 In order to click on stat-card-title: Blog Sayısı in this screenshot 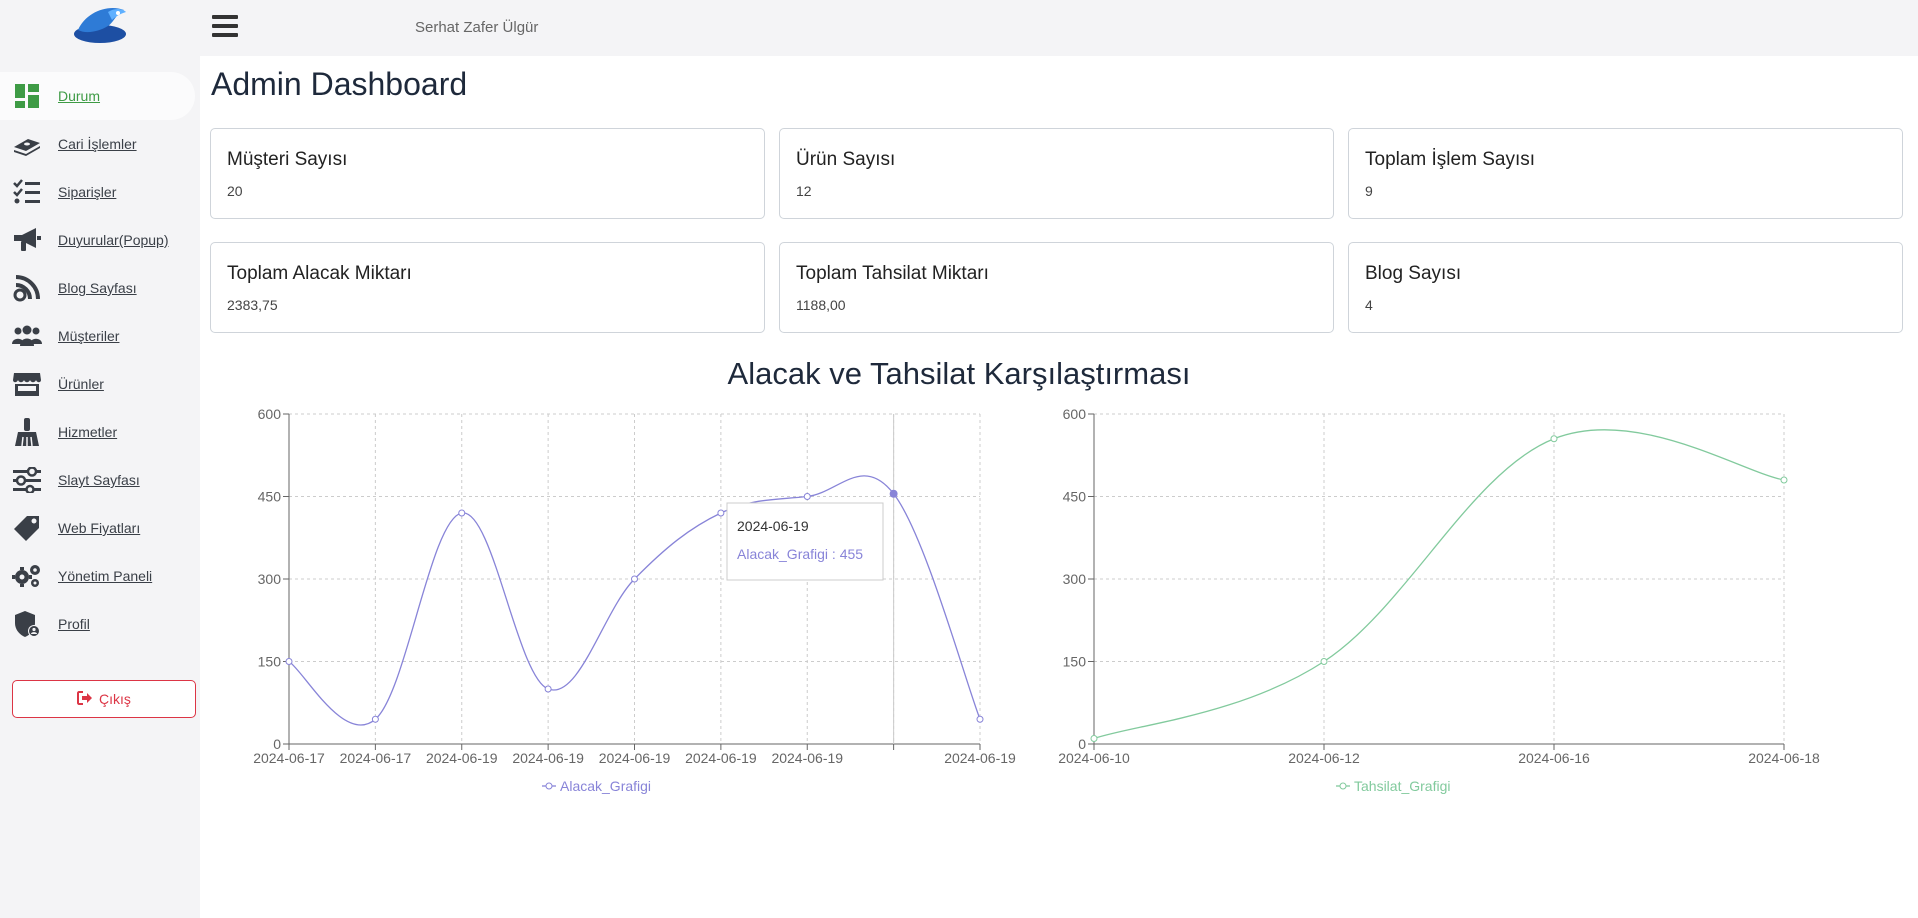, I will do `click(1413, 273)`.